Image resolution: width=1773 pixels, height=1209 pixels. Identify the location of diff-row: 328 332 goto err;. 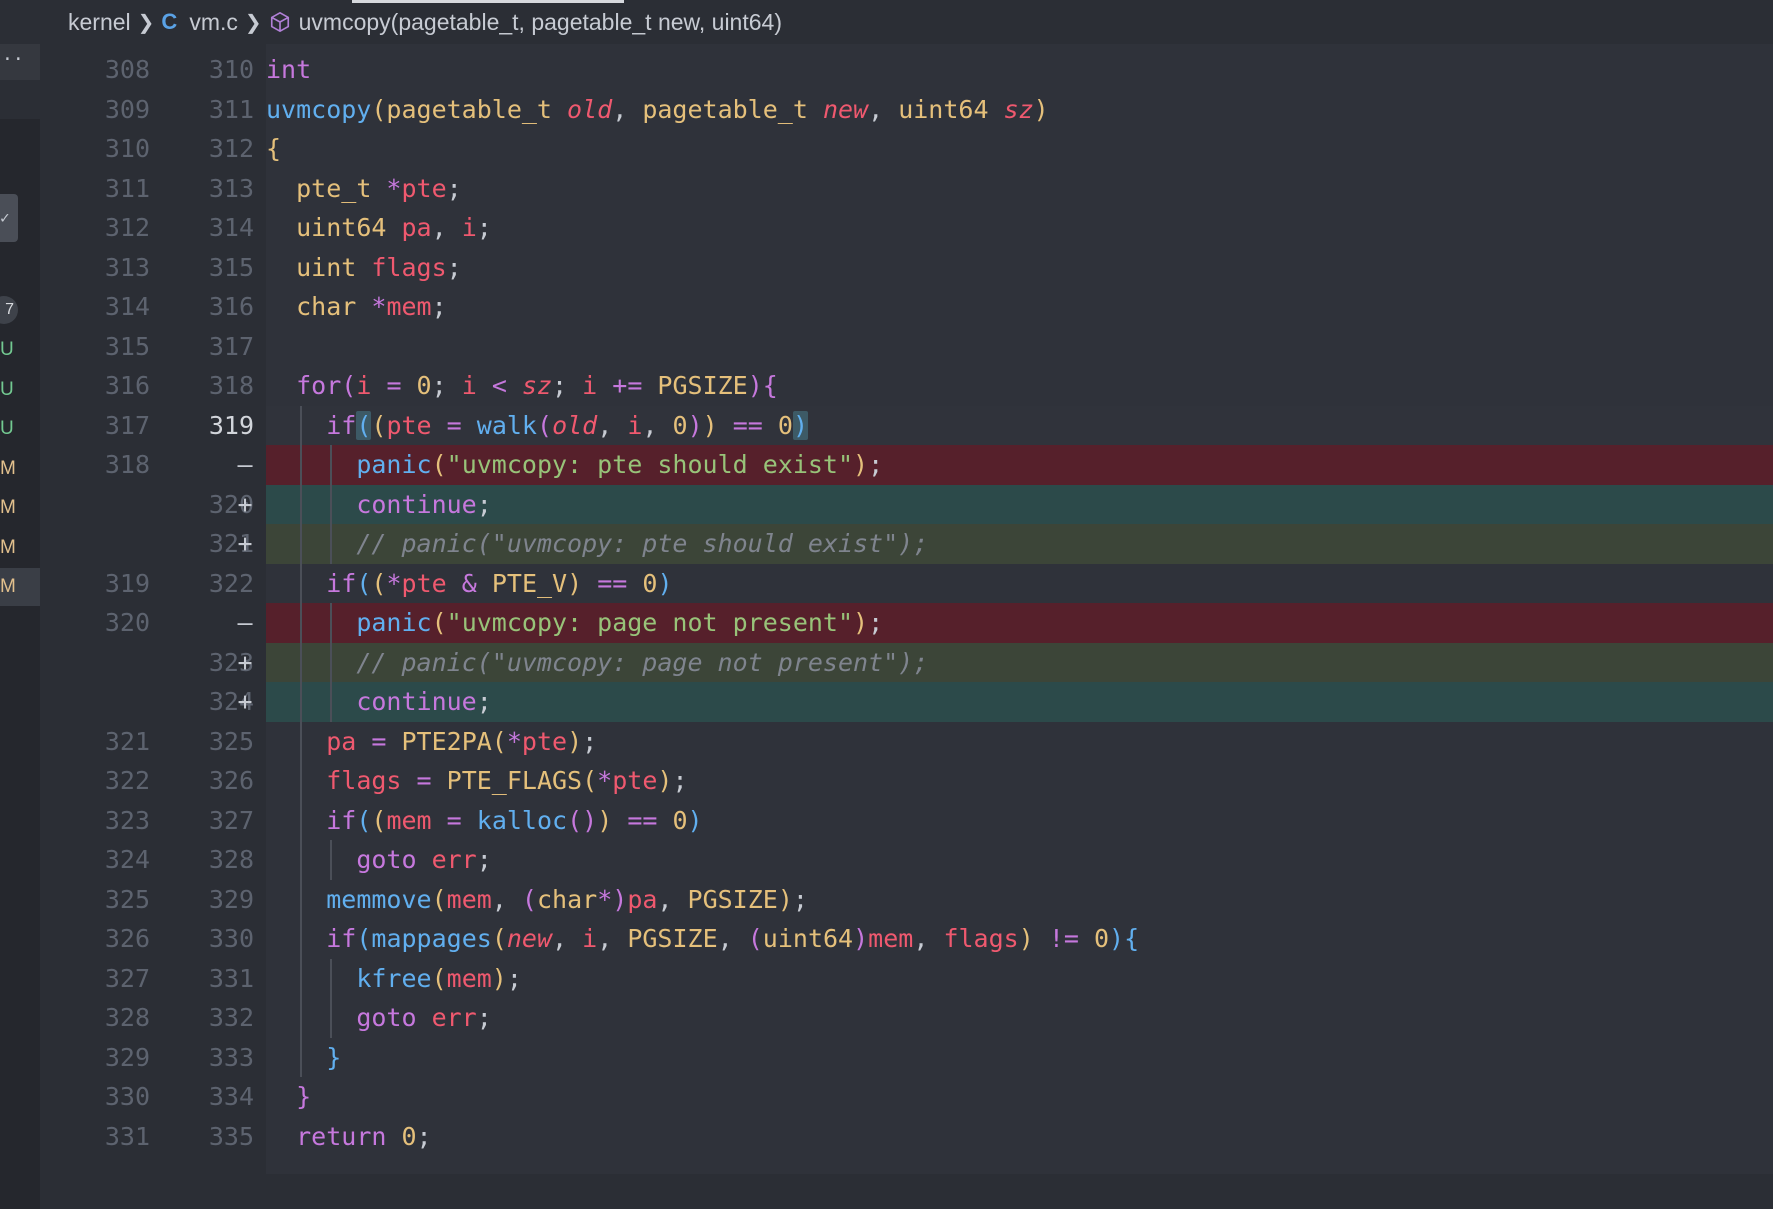
(886, 1018).